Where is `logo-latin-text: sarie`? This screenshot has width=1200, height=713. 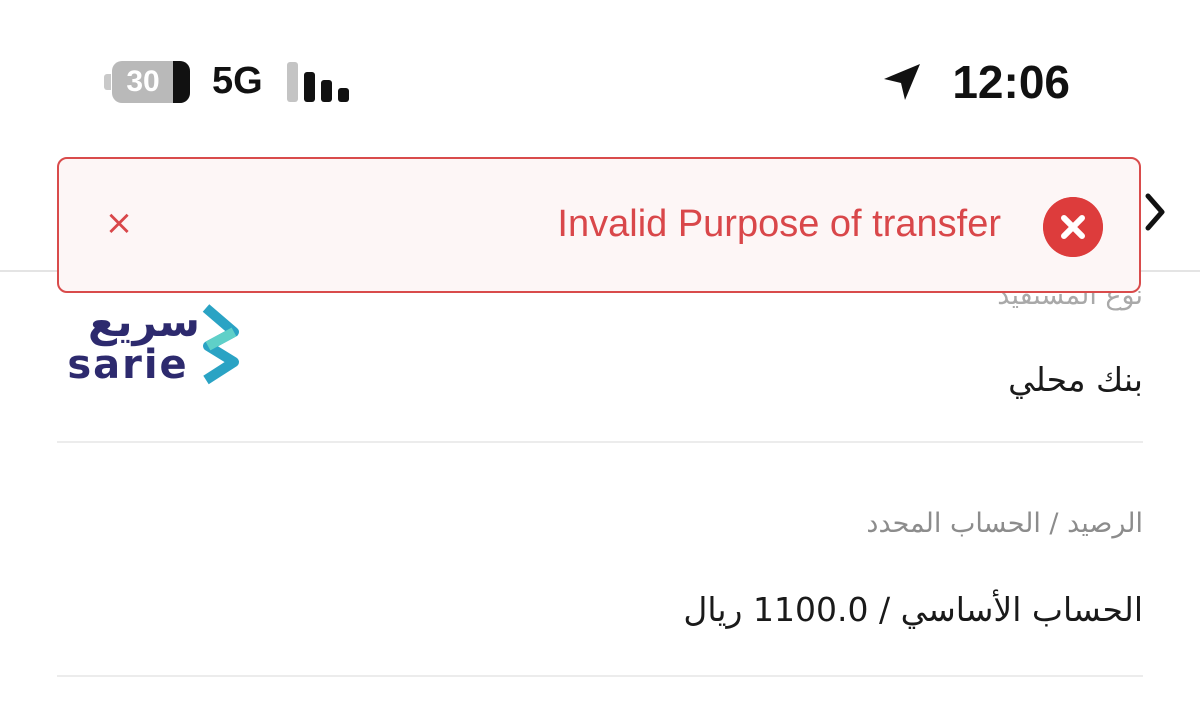 logo-latin-text: sarie is located at coordinates (127, 364).